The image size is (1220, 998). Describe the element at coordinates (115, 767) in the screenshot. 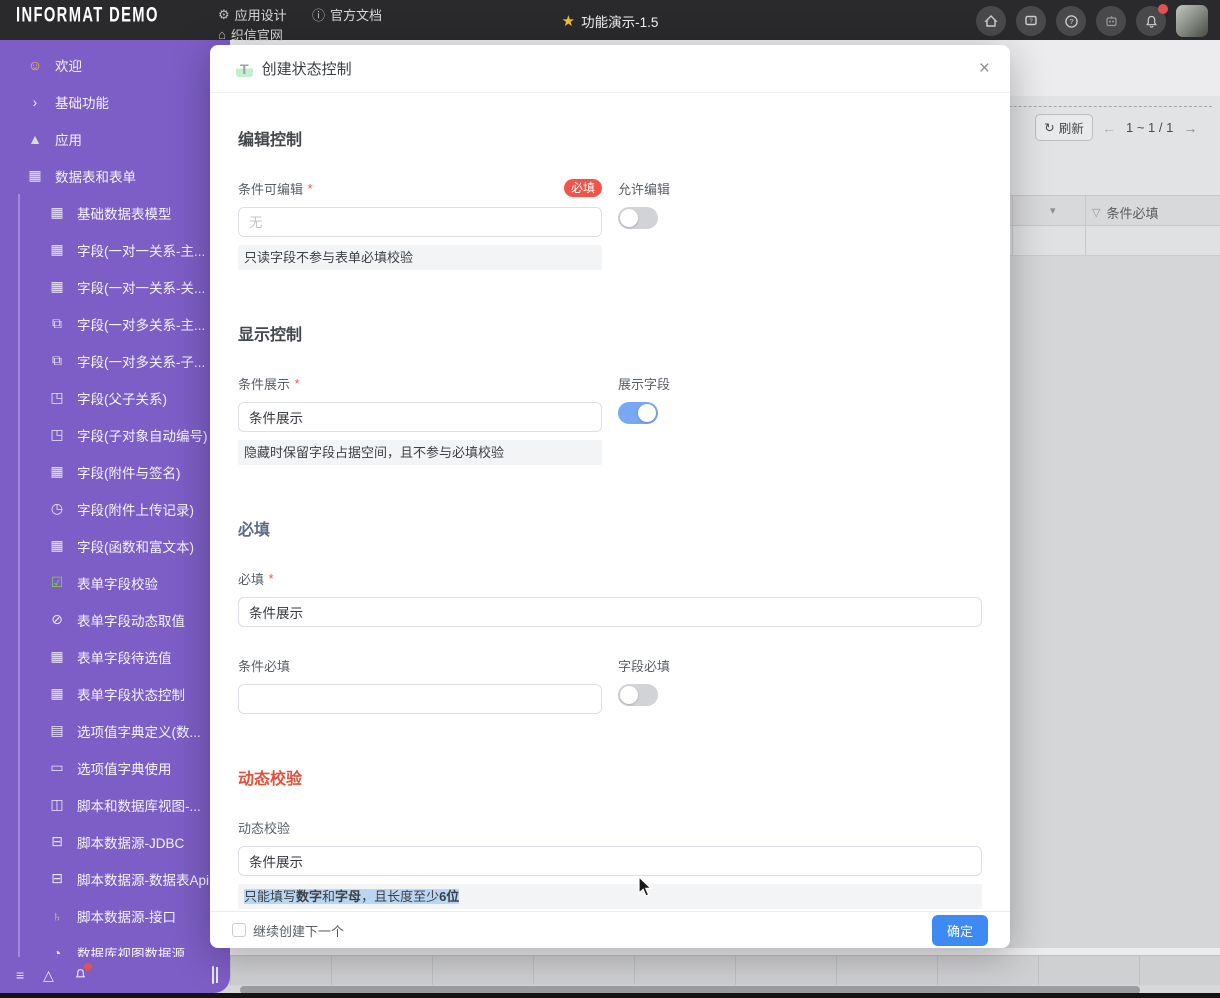

I see `sidebar-item: ▭ 选项值字典使用` at that location.